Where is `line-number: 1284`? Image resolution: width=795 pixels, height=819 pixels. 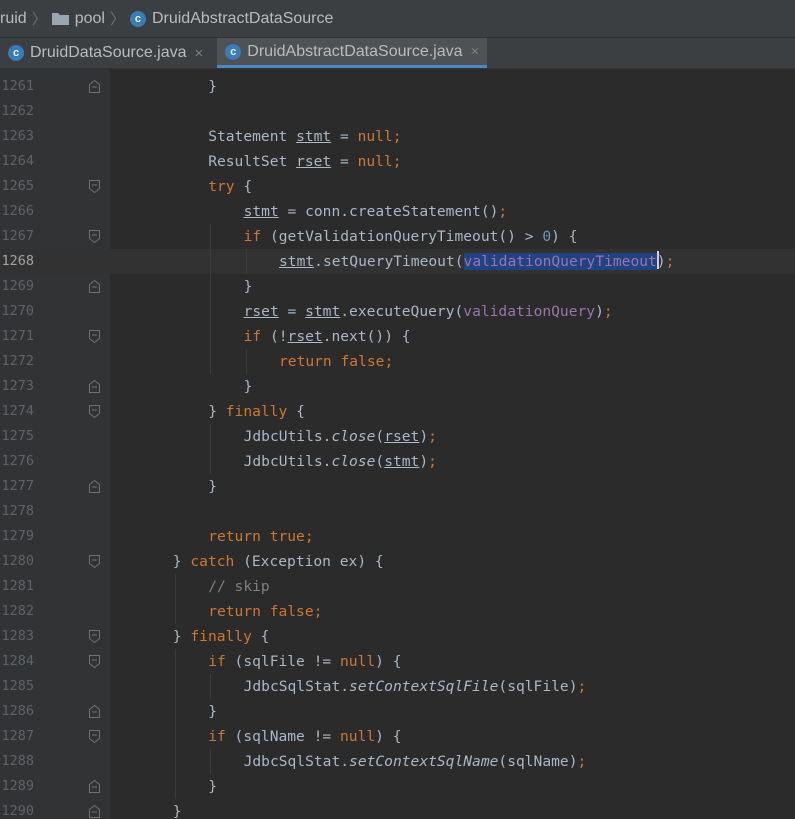
line-number: 1284 is located at coordinates (17, 661).